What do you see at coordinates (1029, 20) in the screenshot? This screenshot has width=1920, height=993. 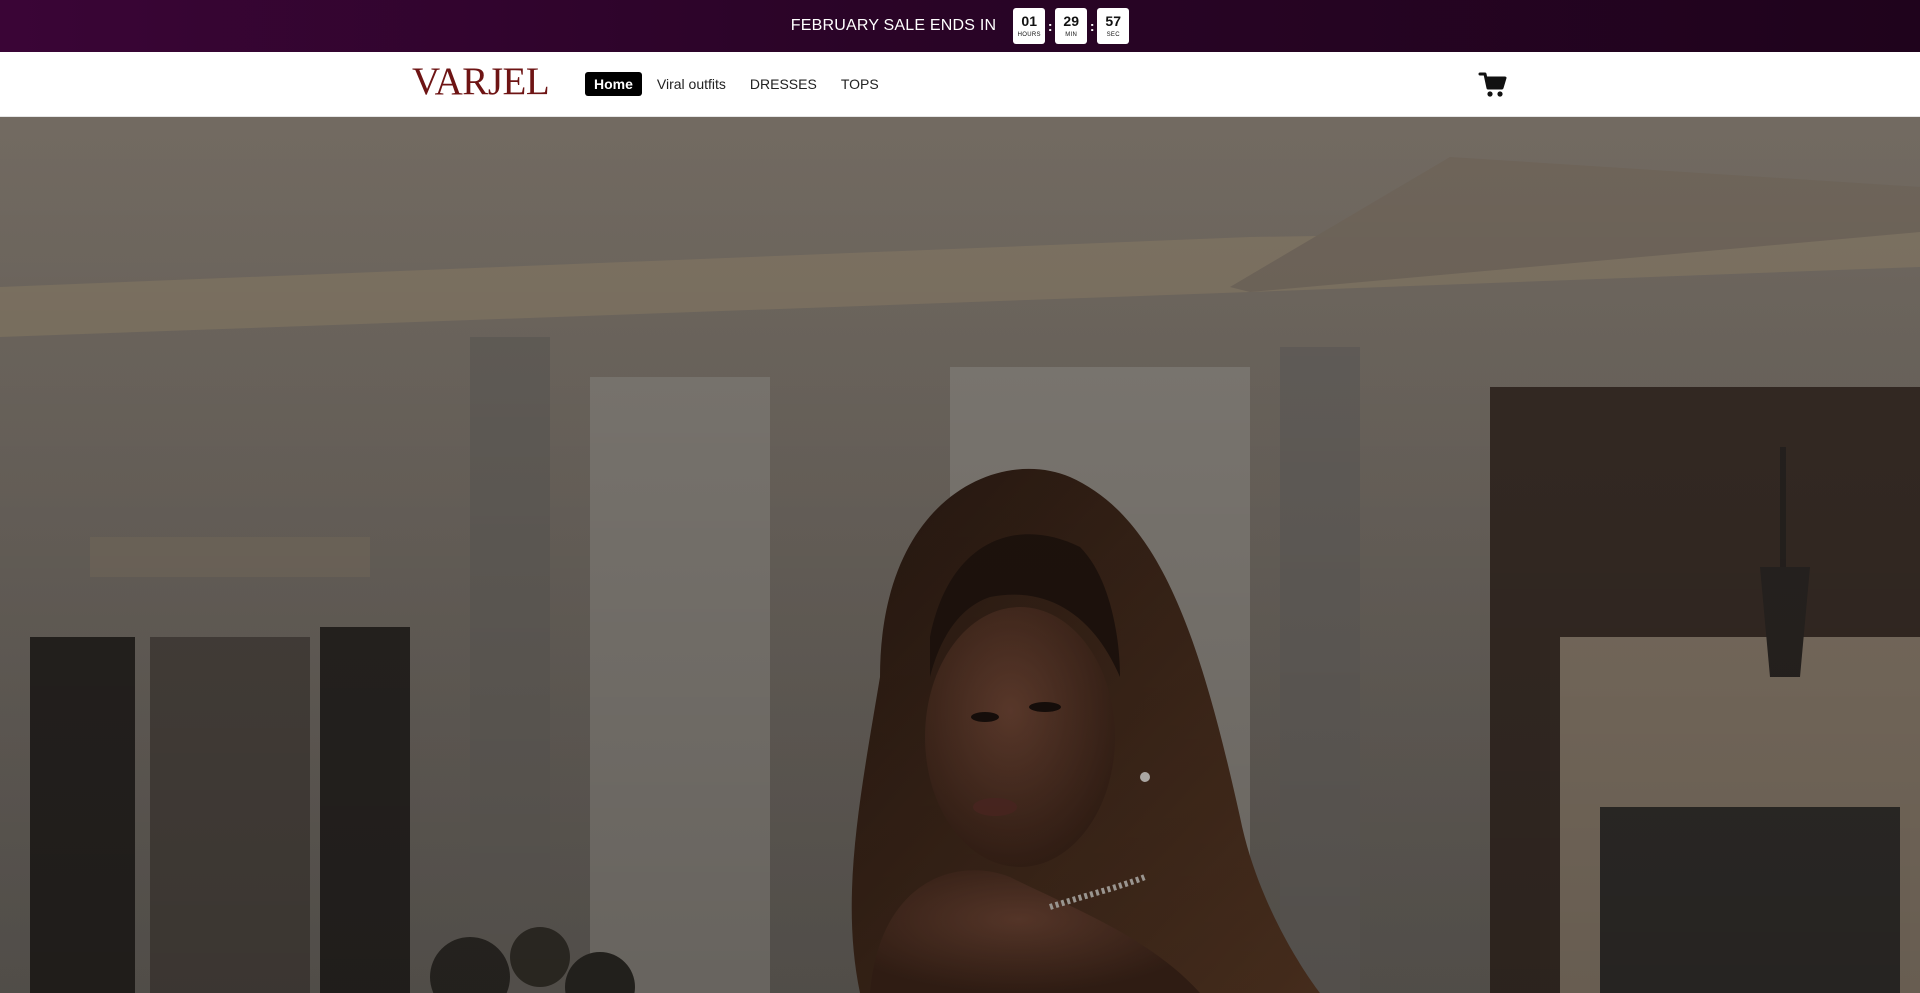 I see `countdown-hours-value: 01` at bounding box center [1029, 20].